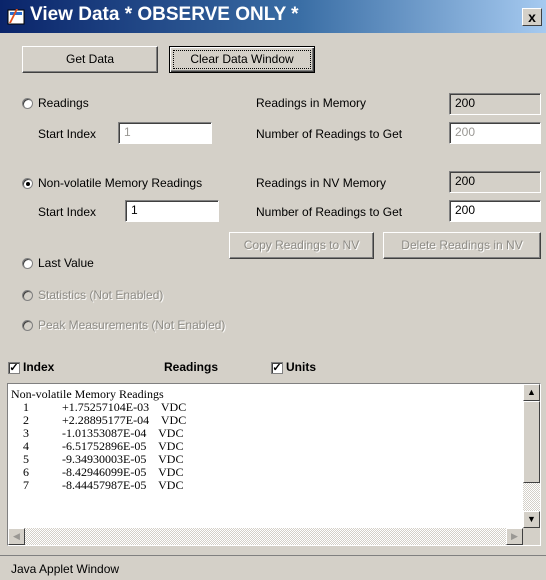 This screenshot has height=580, width=546. What do you see at coordinates (329, 134) in the screenshot?
I see `readings-to-get-label: Number of Readings to Get` at bounding box center [329, 134].